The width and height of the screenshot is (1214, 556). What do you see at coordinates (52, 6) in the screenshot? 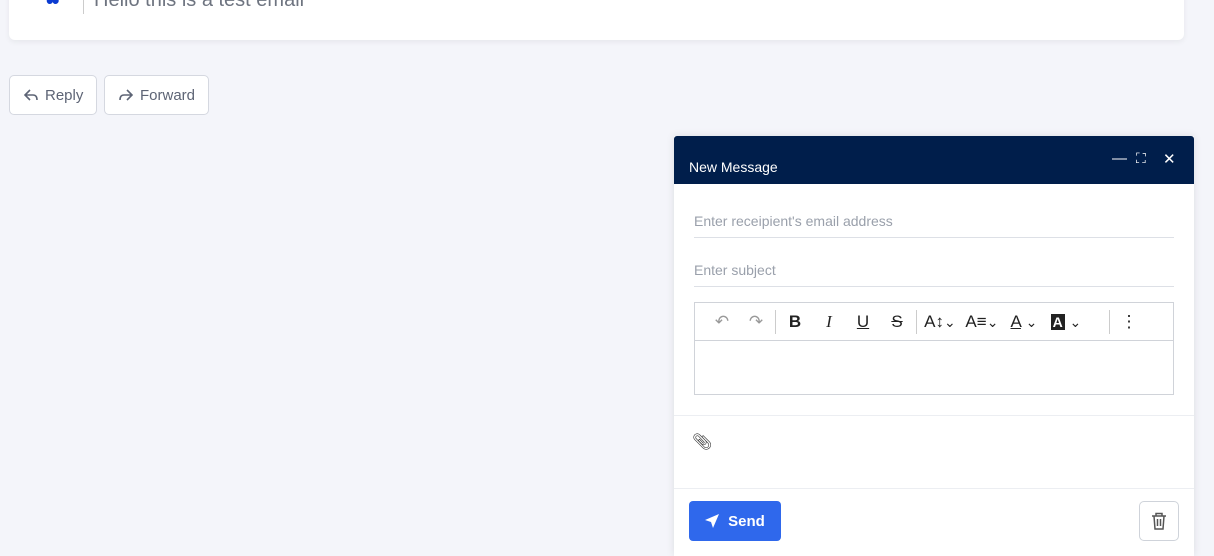
I see `avatar-dots-icon: ••` at bounding box center [52, 6].